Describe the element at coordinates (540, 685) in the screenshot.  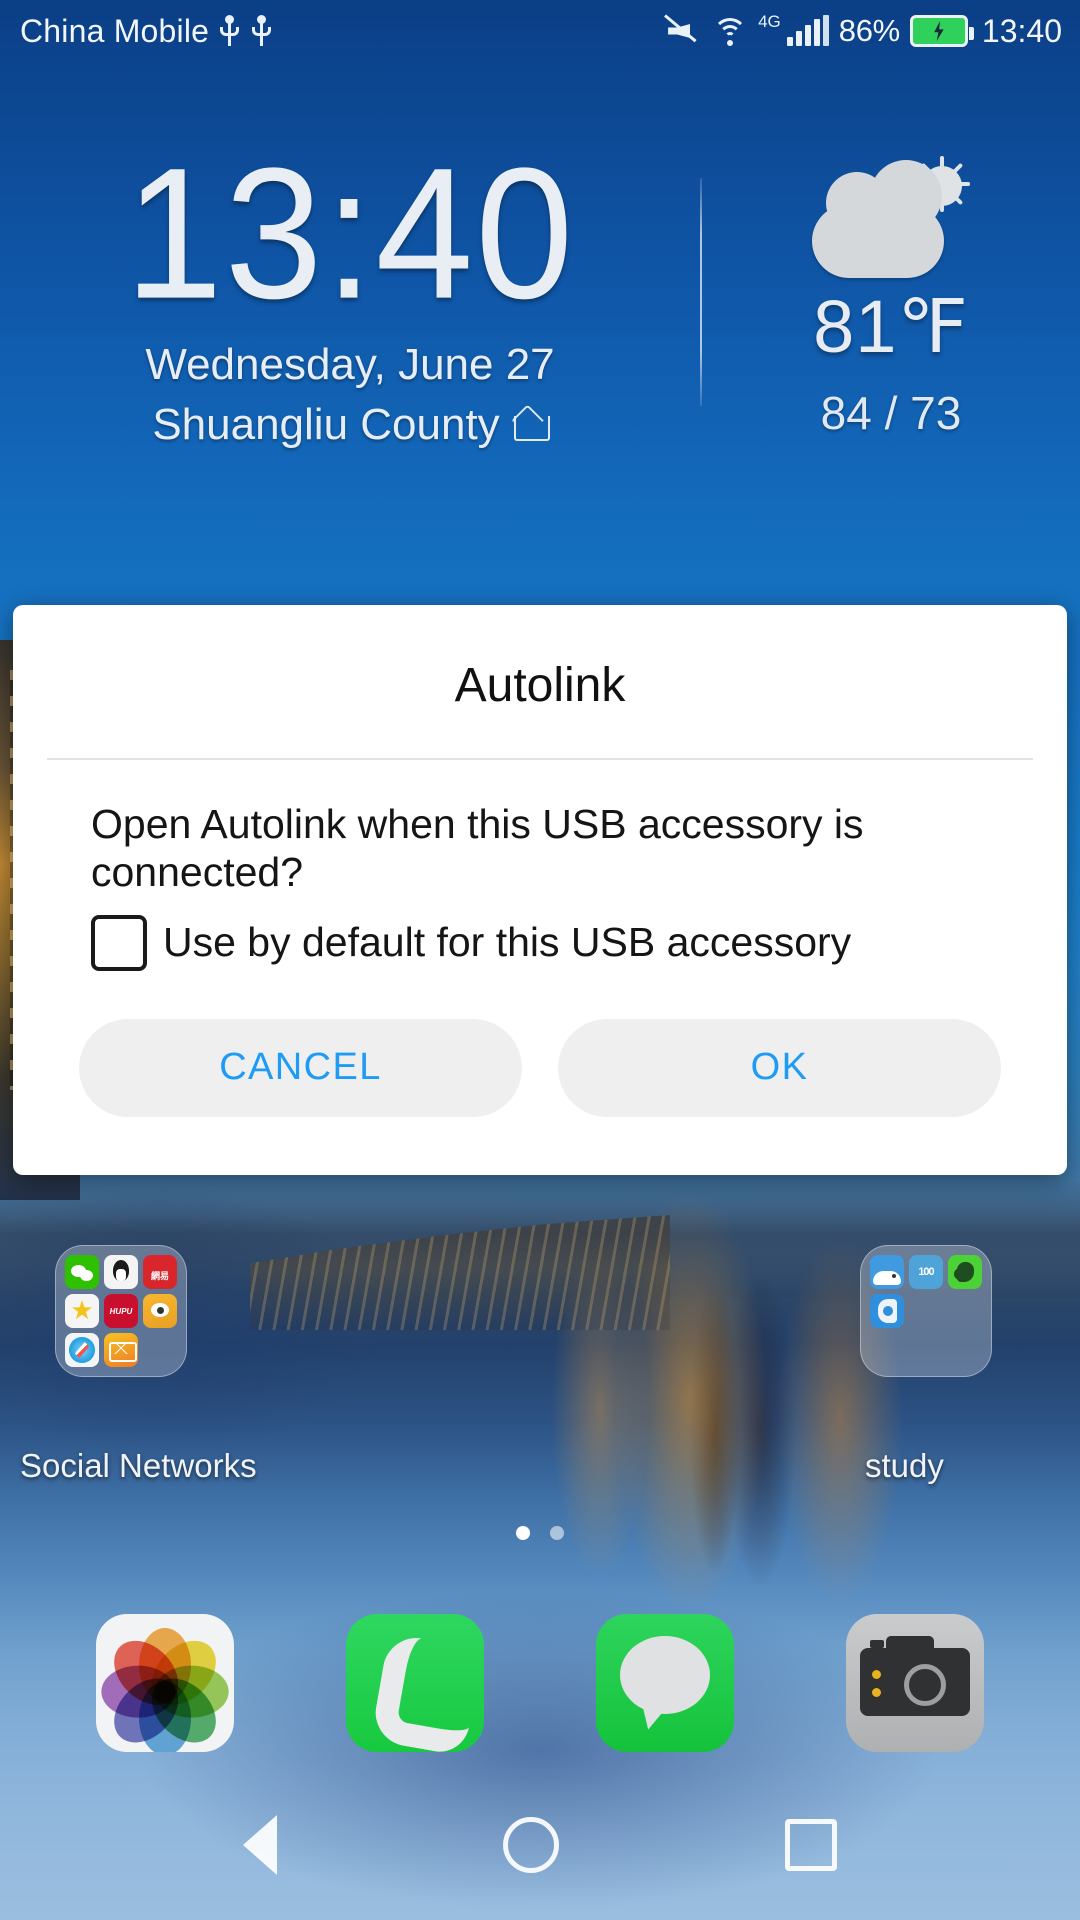
I see `dialog-title: Autolink` at that location.